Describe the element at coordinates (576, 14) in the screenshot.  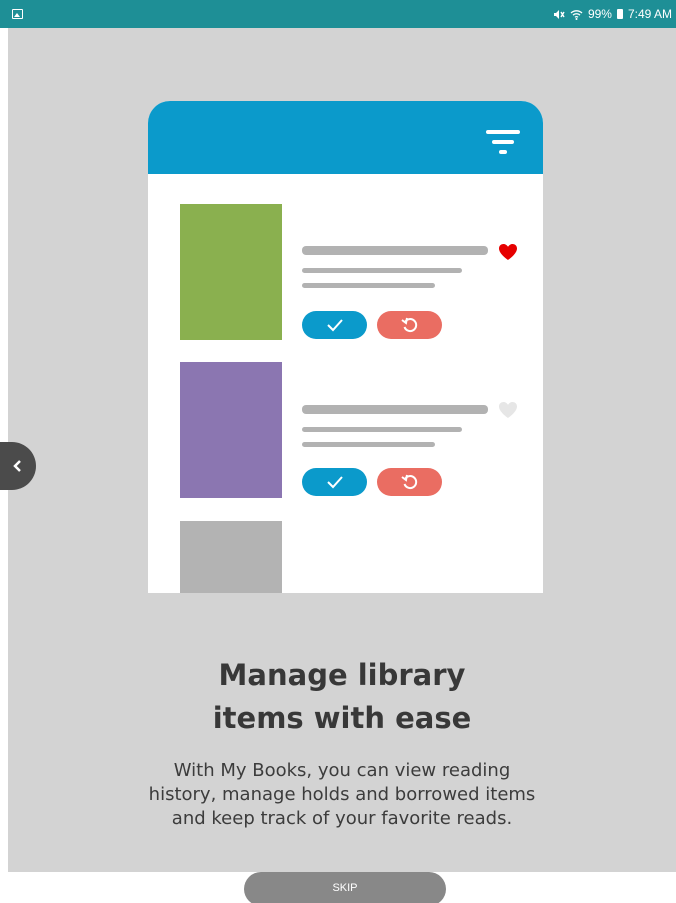
I see `wifi-icon` at that location.